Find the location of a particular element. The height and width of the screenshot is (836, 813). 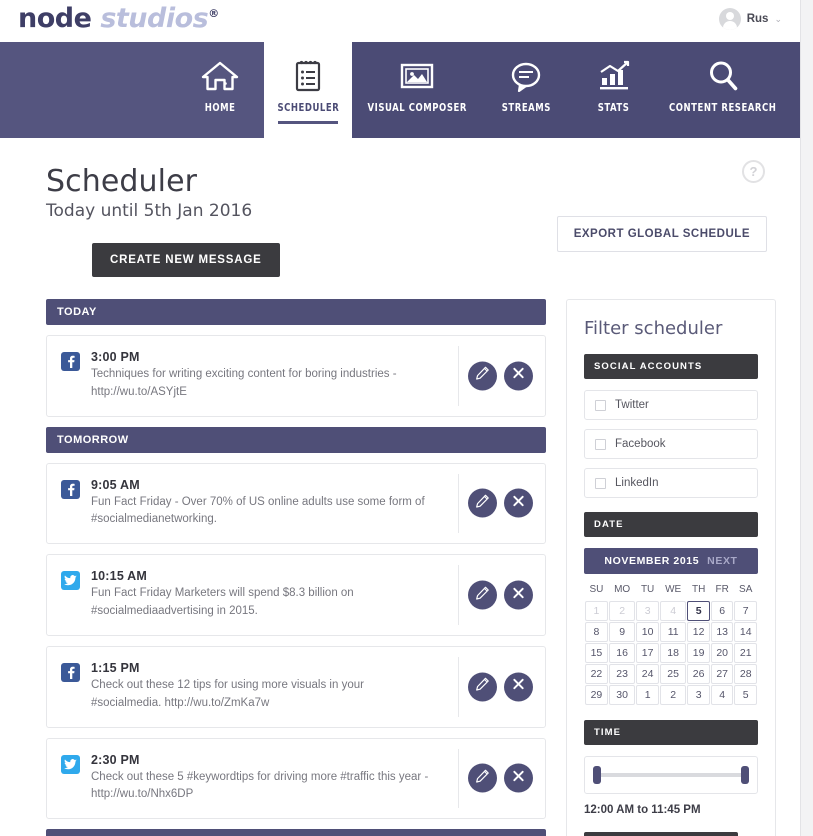

calendar-day: 13 is located at coordinates (722, 632).